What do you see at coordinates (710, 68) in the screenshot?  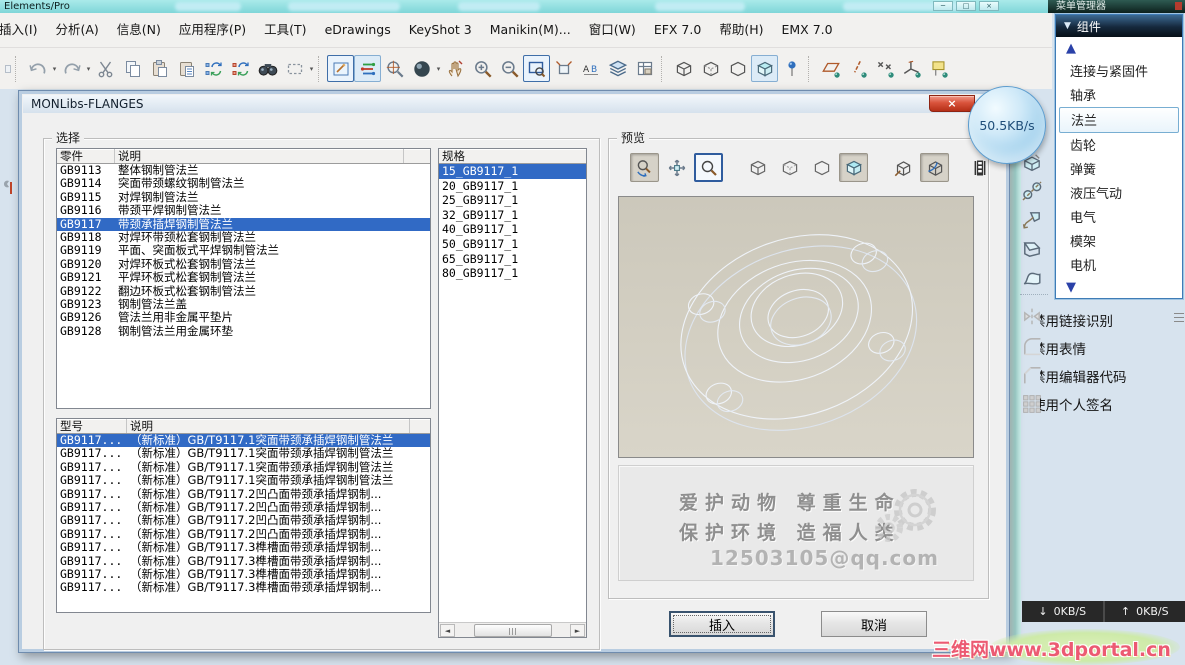 I see `view-hidden-line-icon` at bounding box center [710, 68].